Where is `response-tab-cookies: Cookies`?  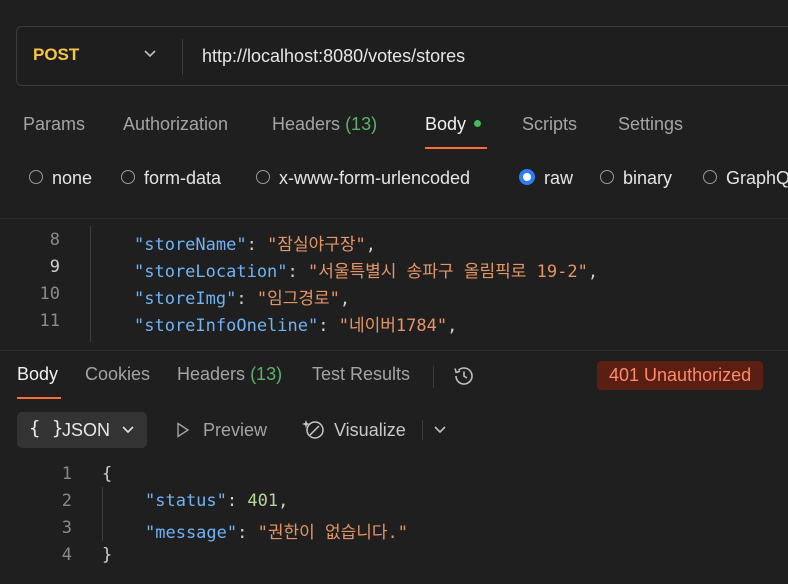 response-tab-cookies: Cookies is located at coordinates (117, 374).